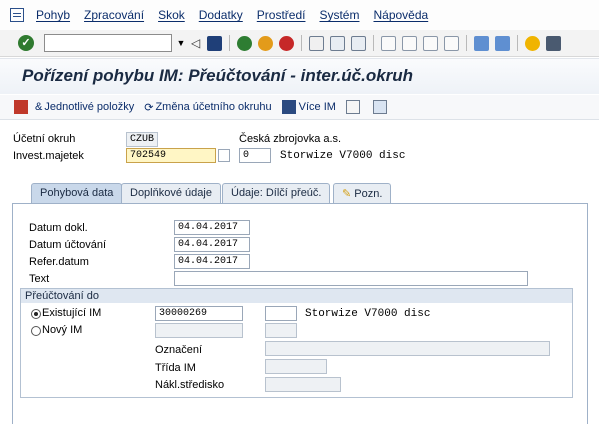 The height and width of the screenshot is (424, 599). I want to click on post-icon, so click(379, 107).